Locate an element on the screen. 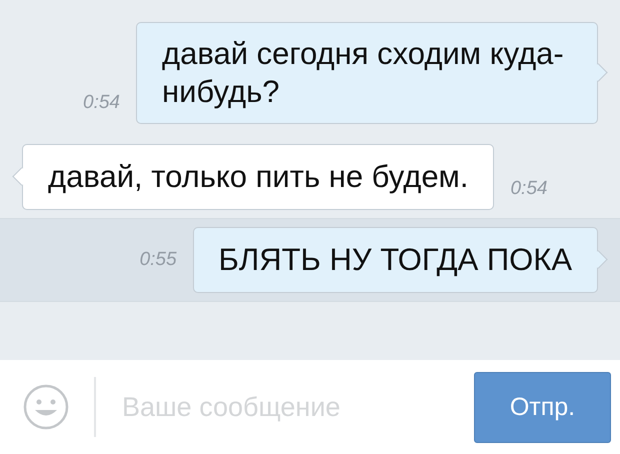 The image size is (620, 454). message-bubble: давай, только пить не будем. is located at coordinates (258, 177).